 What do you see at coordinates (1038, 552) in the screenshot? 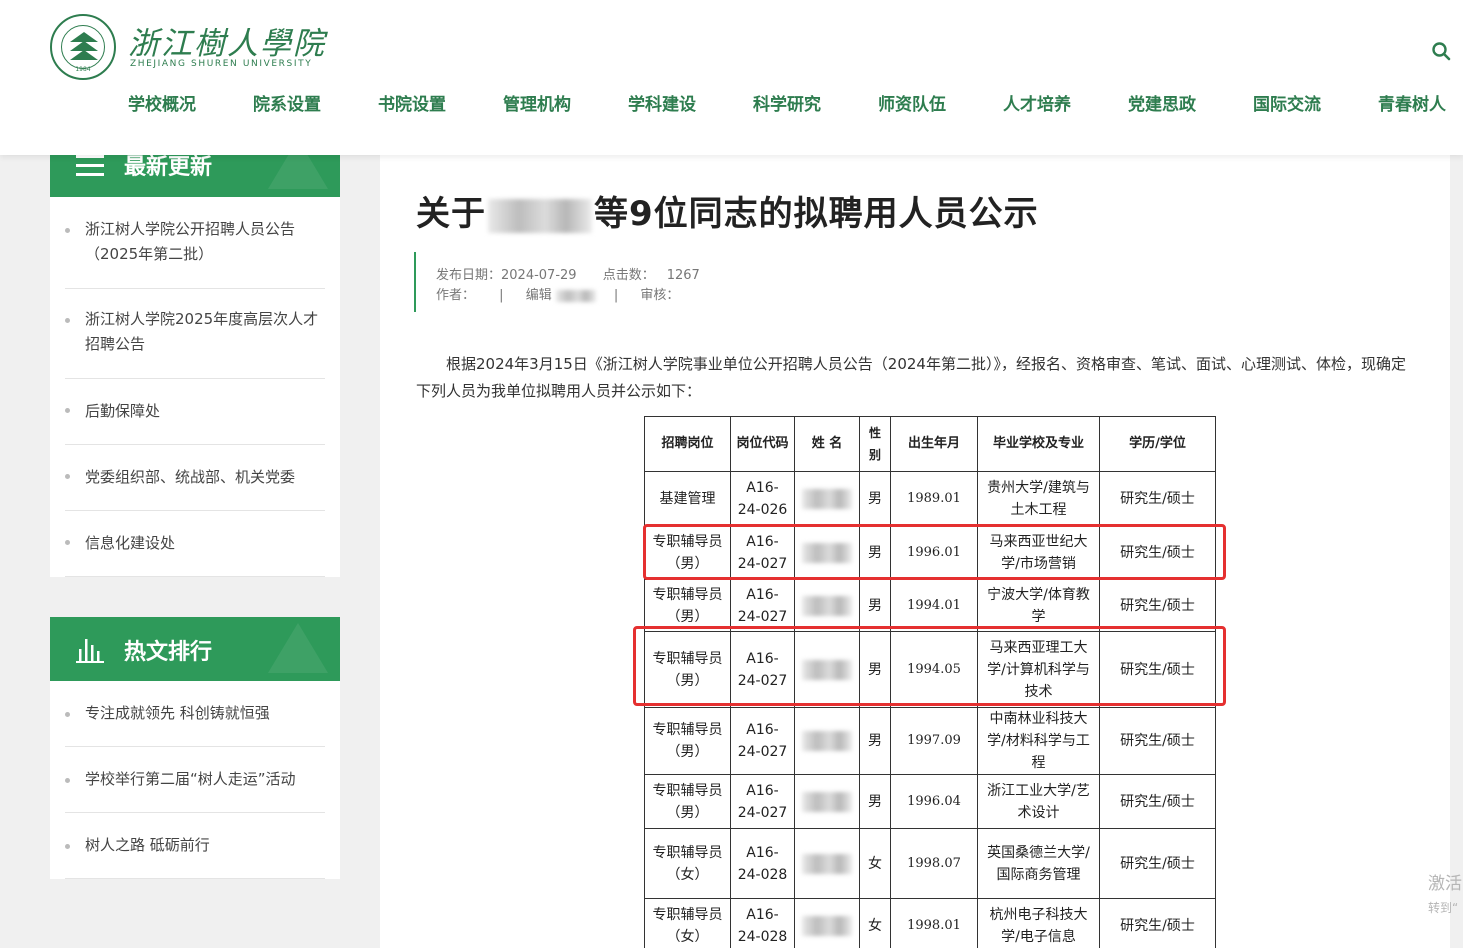
I see `cell-school: 马来西亚世纪大学/市场营销` at bounding box center [1038, 552].